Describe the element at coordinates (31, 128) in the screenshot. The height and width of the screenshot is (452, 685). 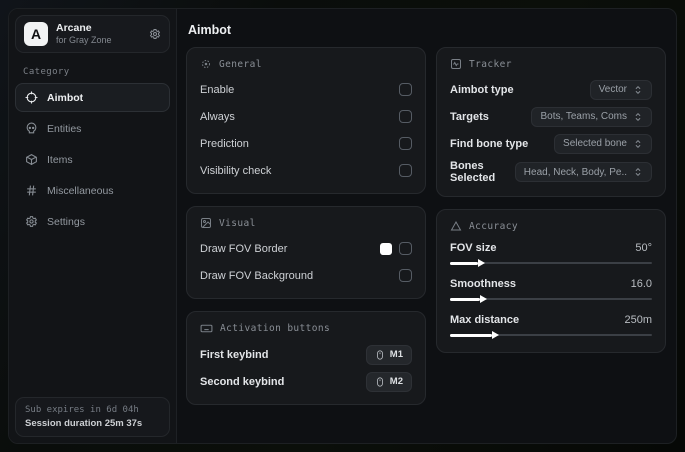
I see `entities-icon` at that location.